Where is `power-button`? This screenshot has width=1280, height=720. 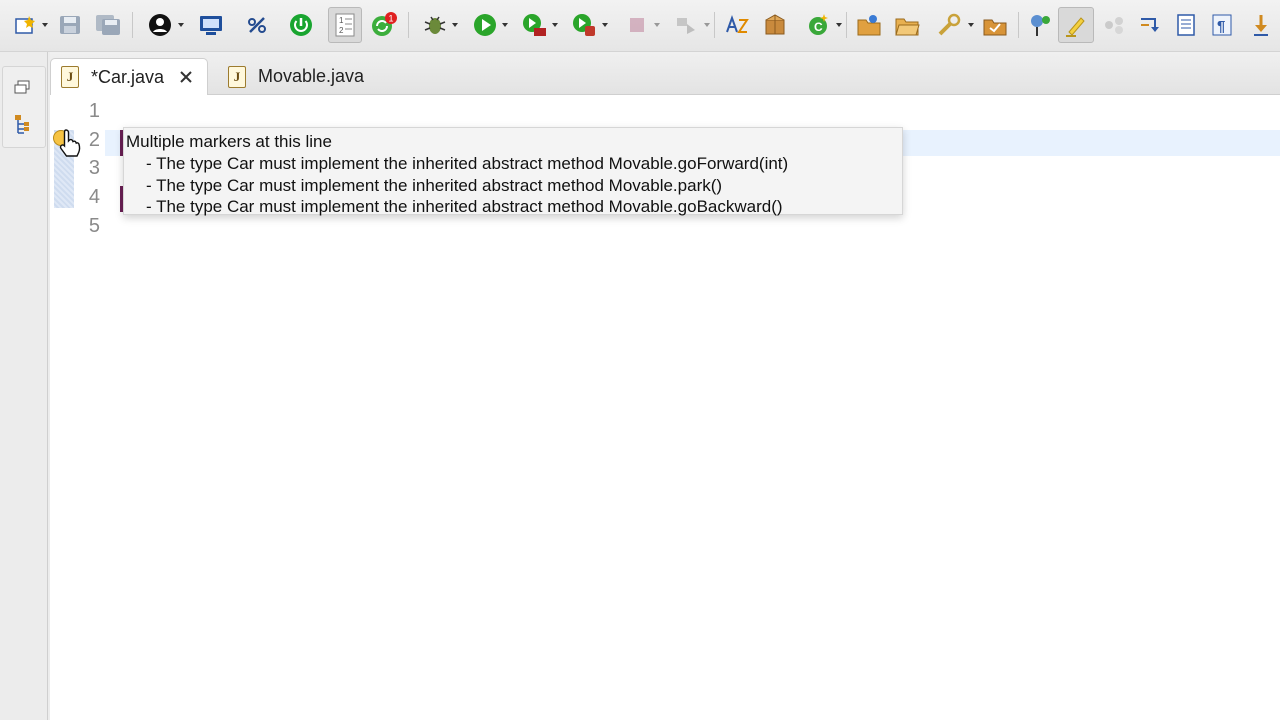 power-button is located at coordinates (301, 25).